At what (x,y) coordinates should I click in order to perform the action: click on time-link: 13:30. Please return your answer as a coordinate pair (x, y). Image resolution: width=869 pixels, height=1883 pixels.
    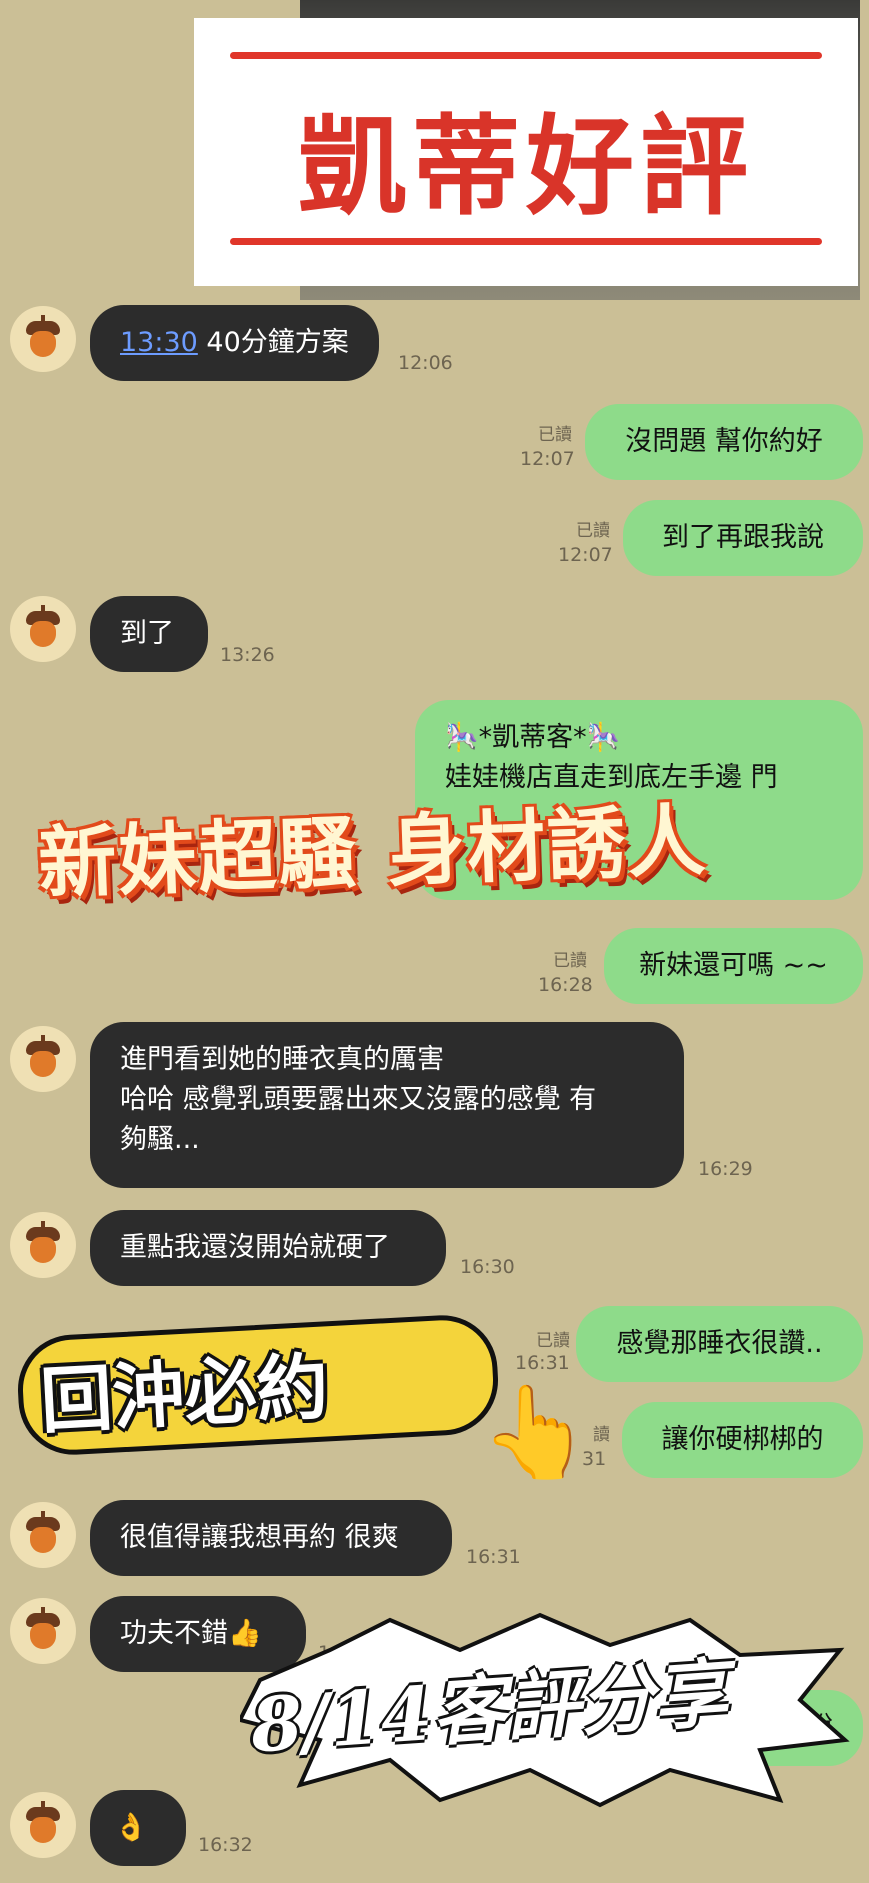
    Looking at the image, I should click on (159, 342).